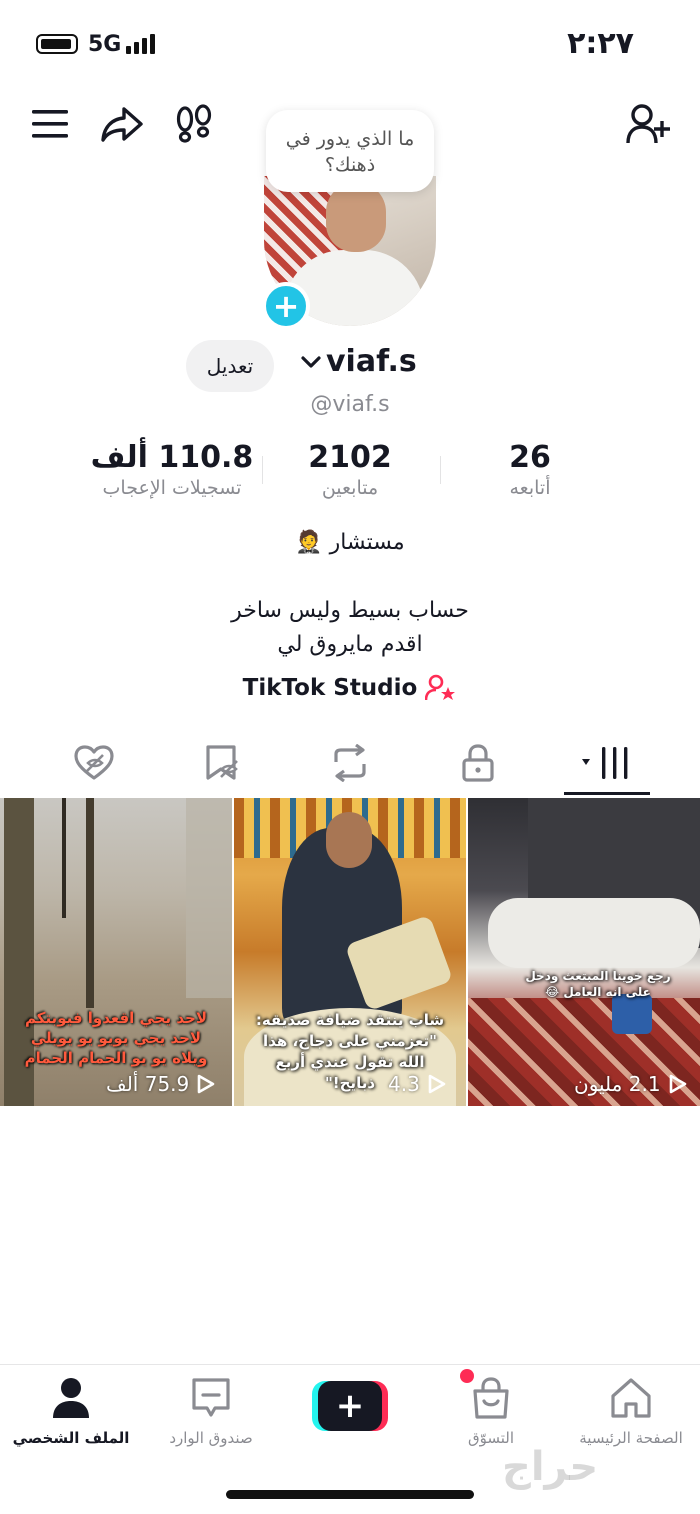  What do you see at coordinates (71, 1438) in the screenshot?
I see `nav-profile-label: الملف الشخصي` at bounding box center [71, 1438].